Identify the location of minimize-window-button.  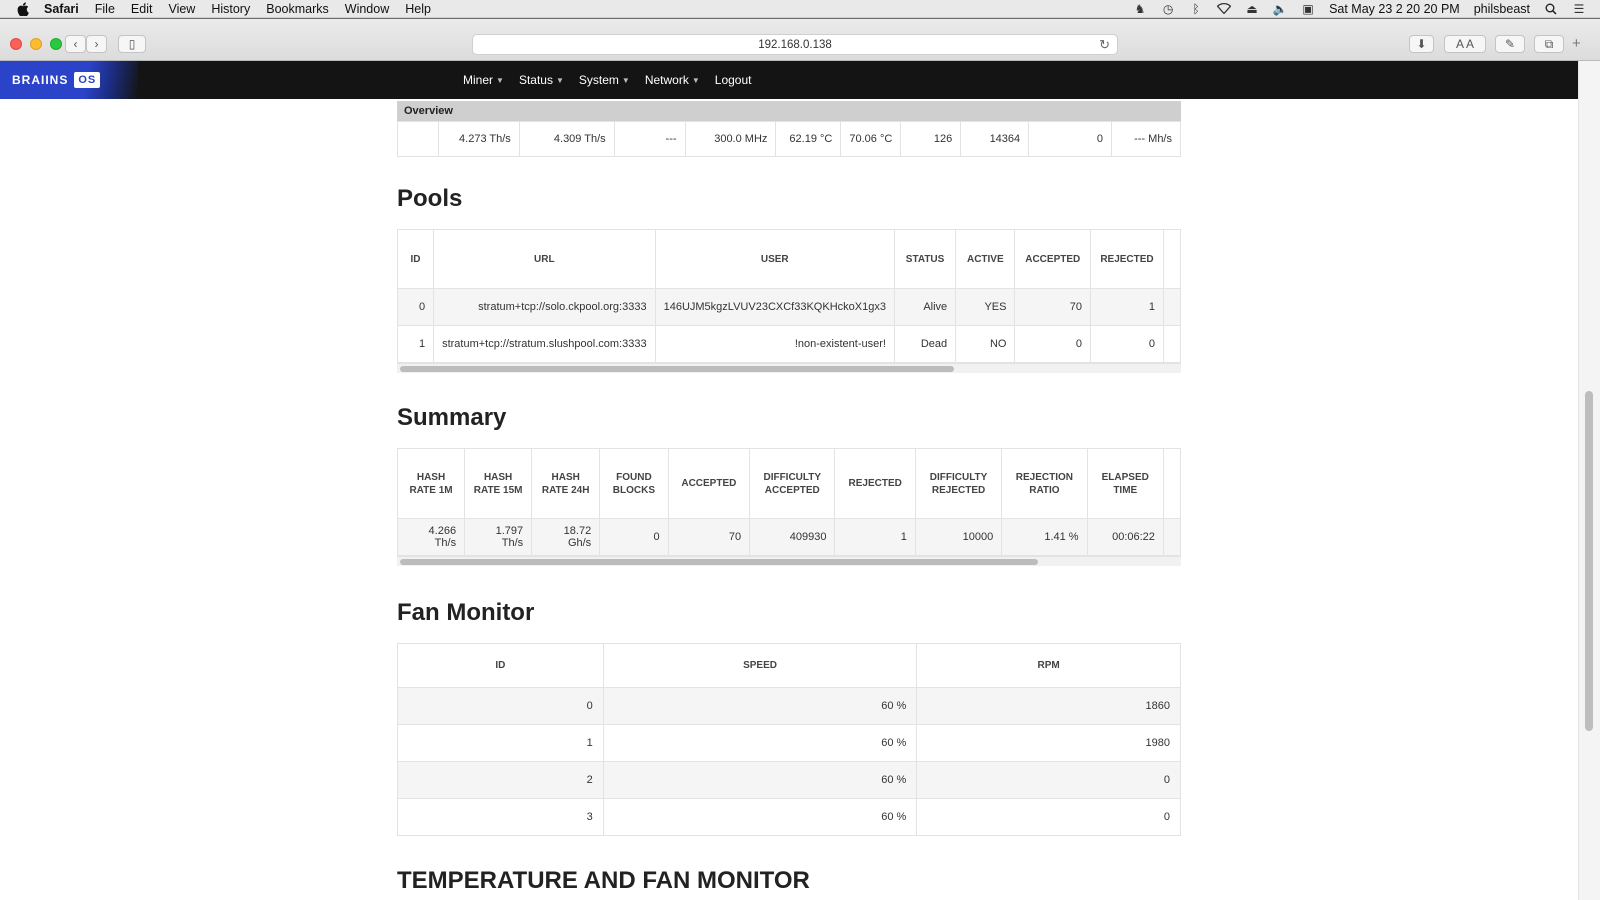
(36, 44).